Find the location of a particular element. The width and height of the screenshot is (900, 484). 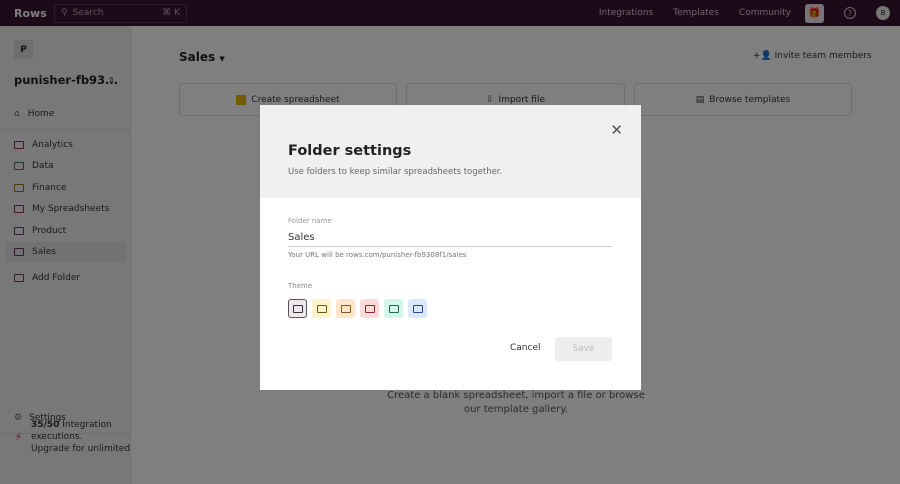

theme-label: Theme is located at coordinates (300, 286).